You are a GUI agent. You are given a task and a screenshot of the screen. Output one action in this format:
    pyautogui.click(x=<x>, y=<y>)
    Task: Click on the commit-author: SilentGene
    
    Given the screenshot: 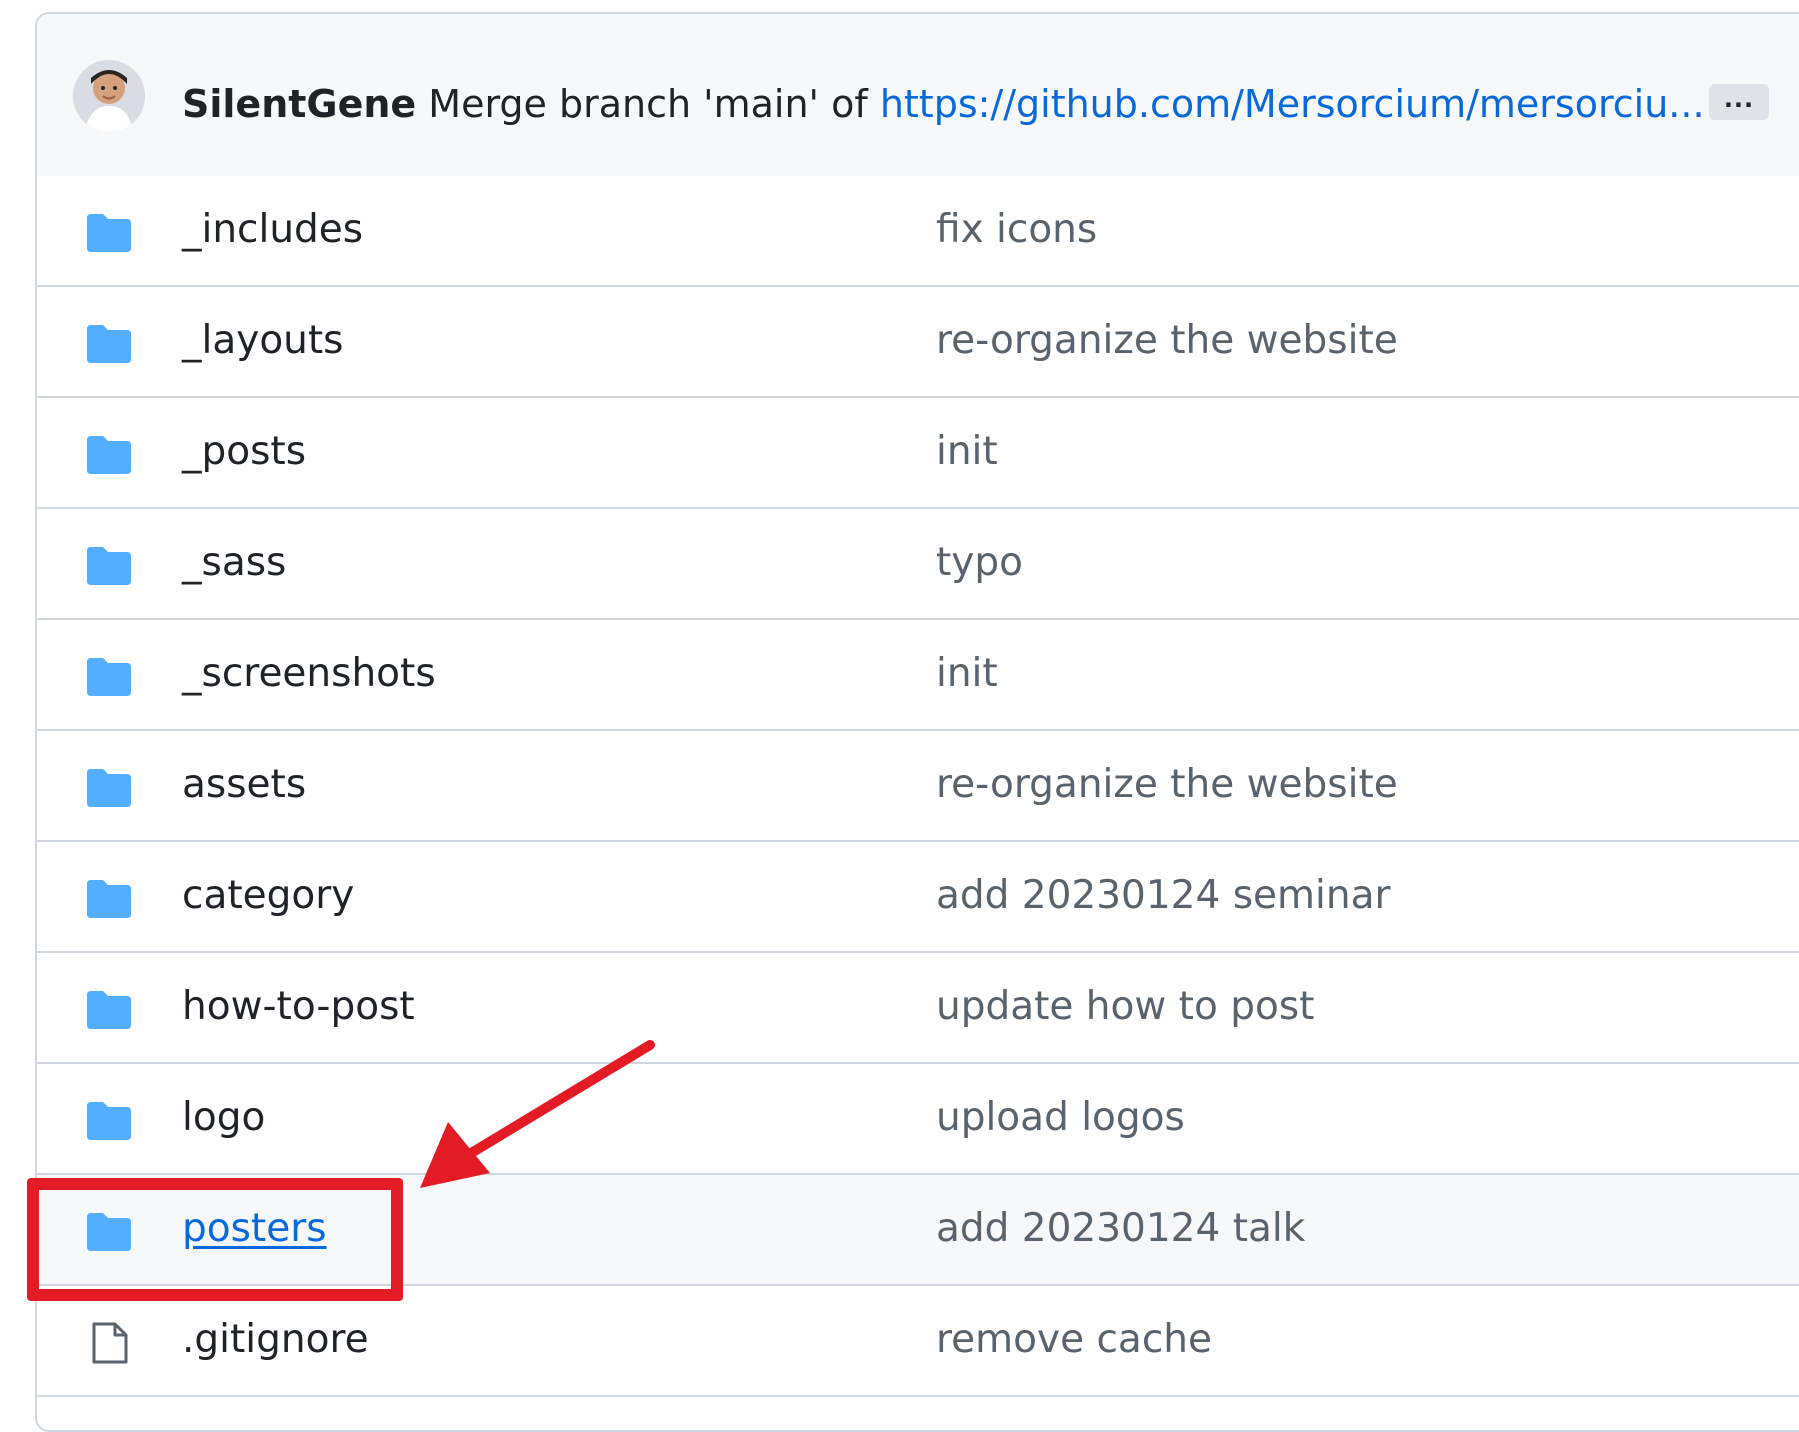 What is the action you would take?
    pyautogui.click(x=299, y=104)
    